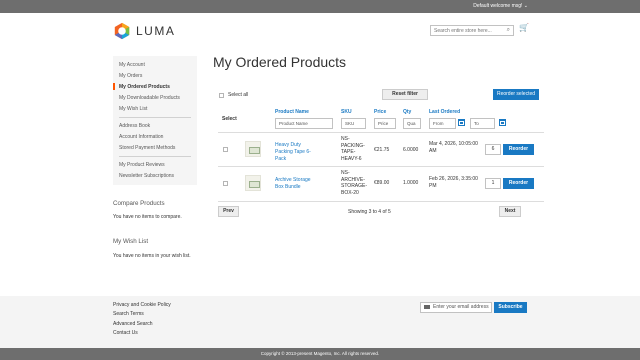 This screenshot has width=640, height=360. I want to click on filter-from-date-input: From, so click(442, 123).